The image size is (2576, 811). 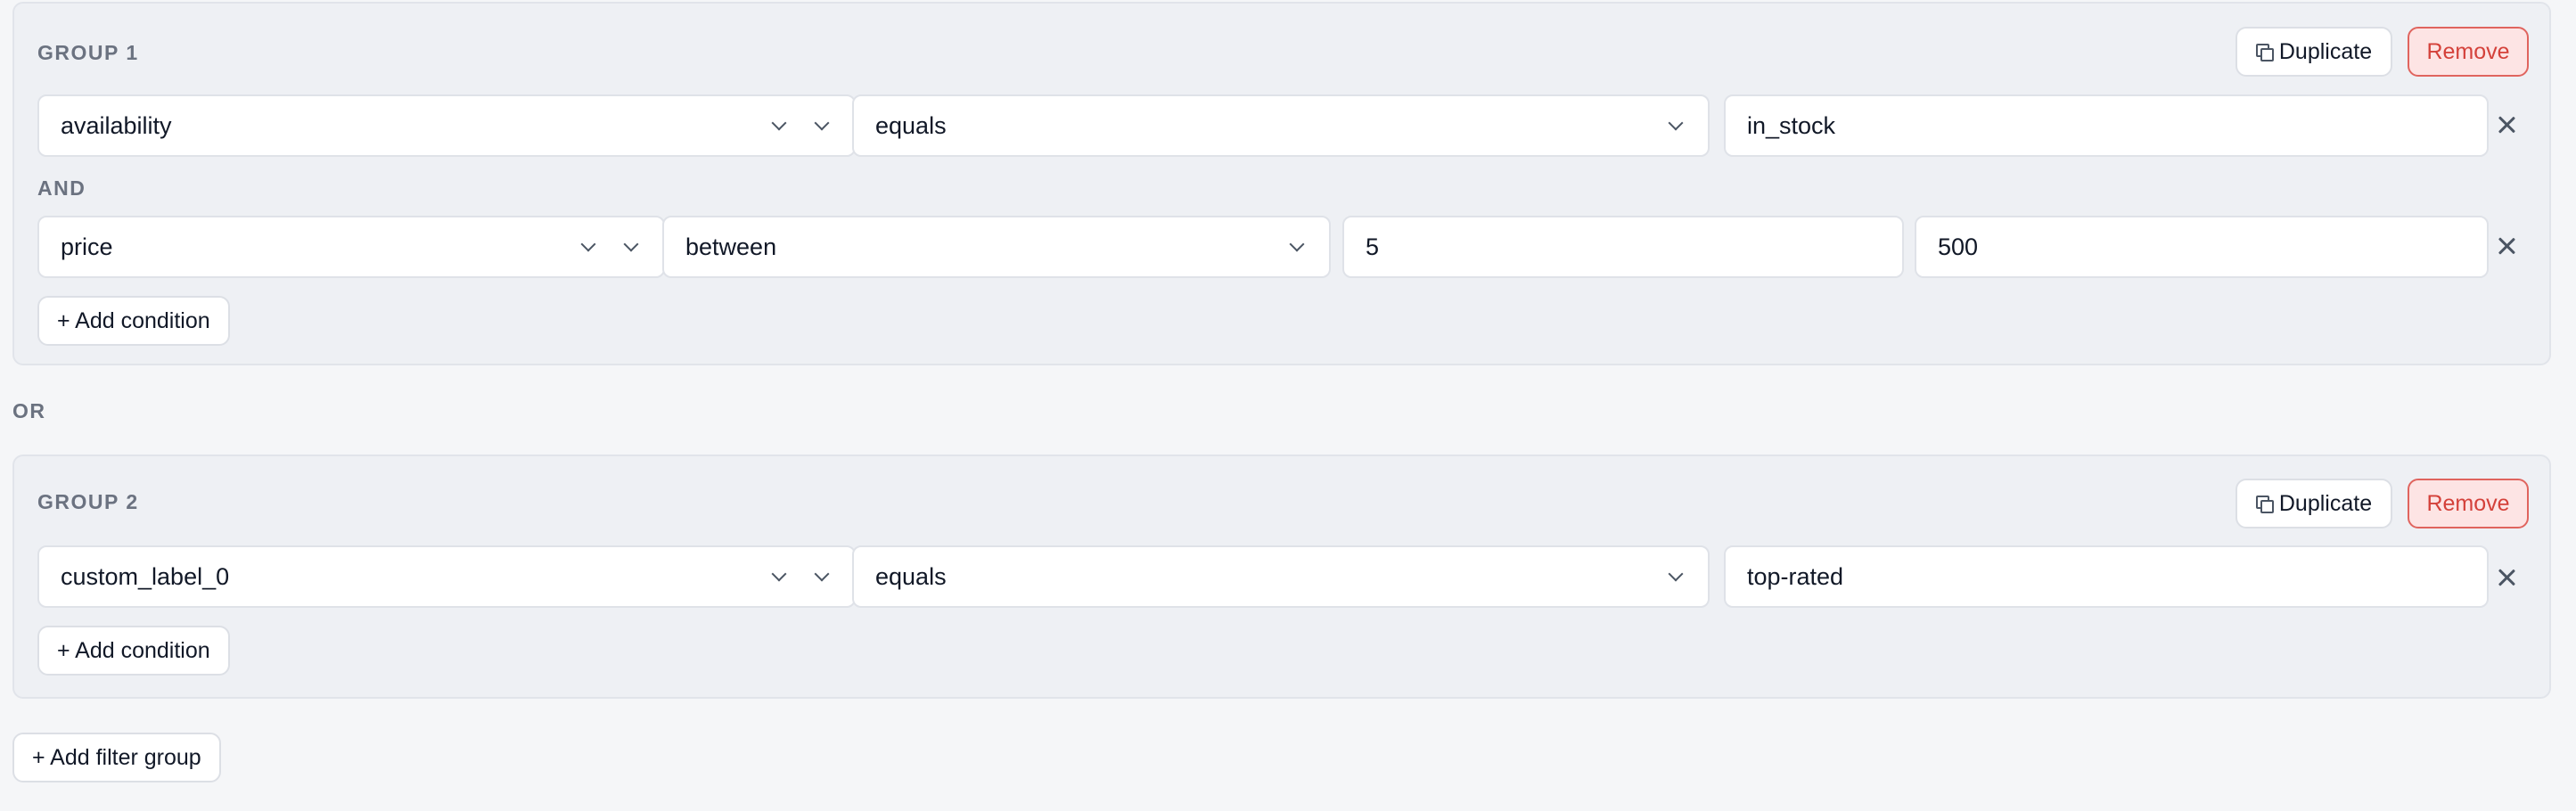 What do you see at coordinates (2106, 126) in the screenshot?
I see `value-input: in_stock` at bounding box center [2106, 126].